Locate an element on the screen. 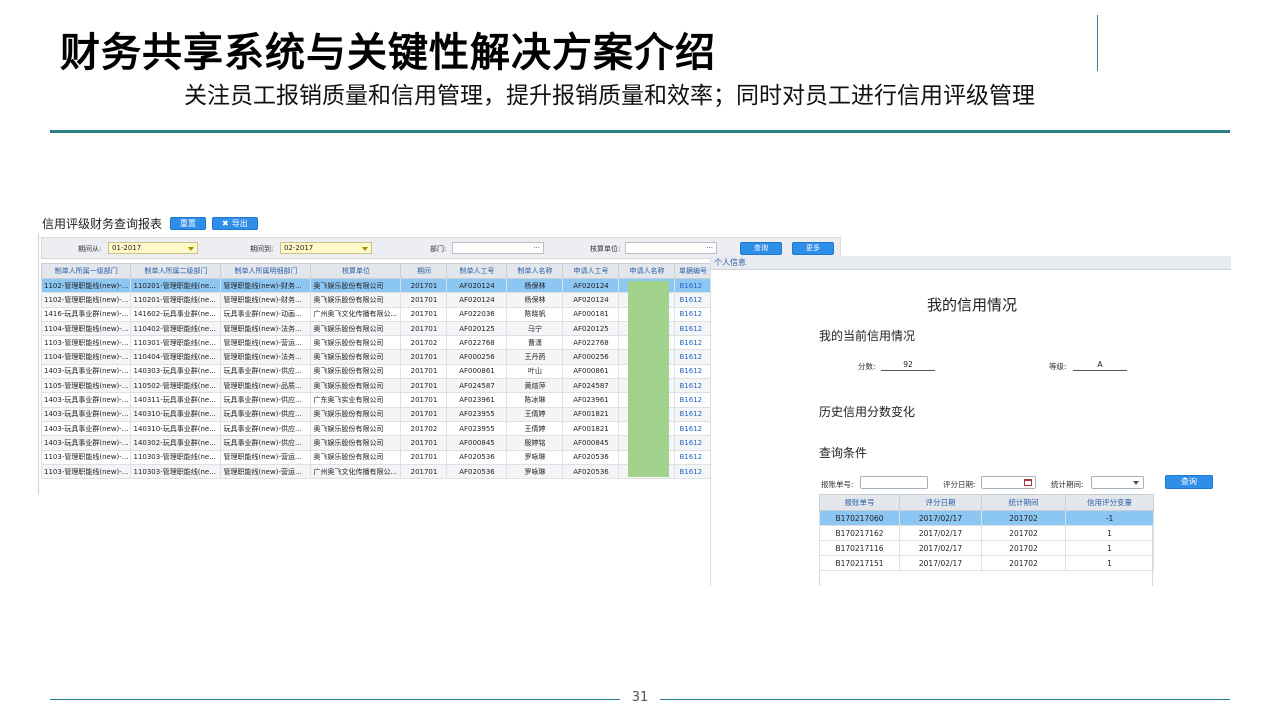 This screenshot has height=720, width=1280. report-cell: AF000845 is located at coordinates (477, 443).